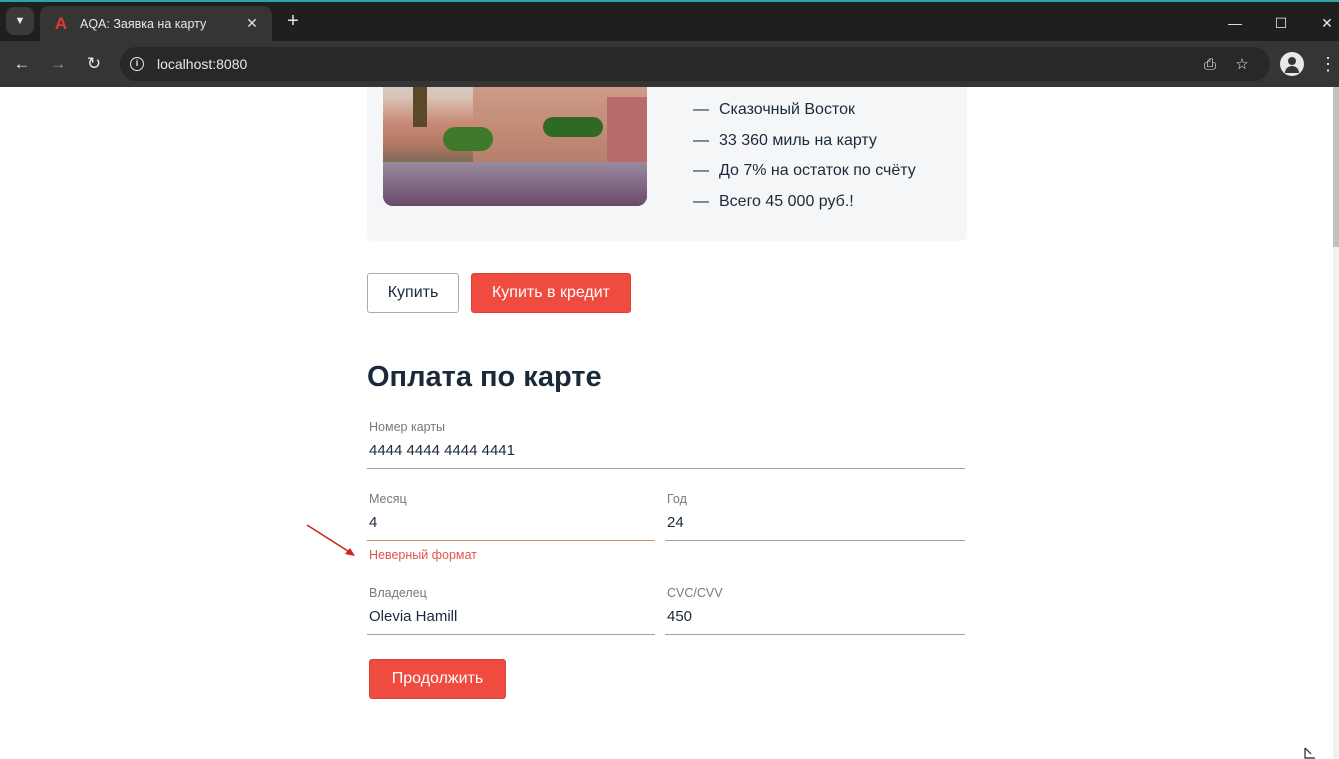  I want to click on browser-tab-active: А AQA: Заявка на карту ✕, so click(156, 23).